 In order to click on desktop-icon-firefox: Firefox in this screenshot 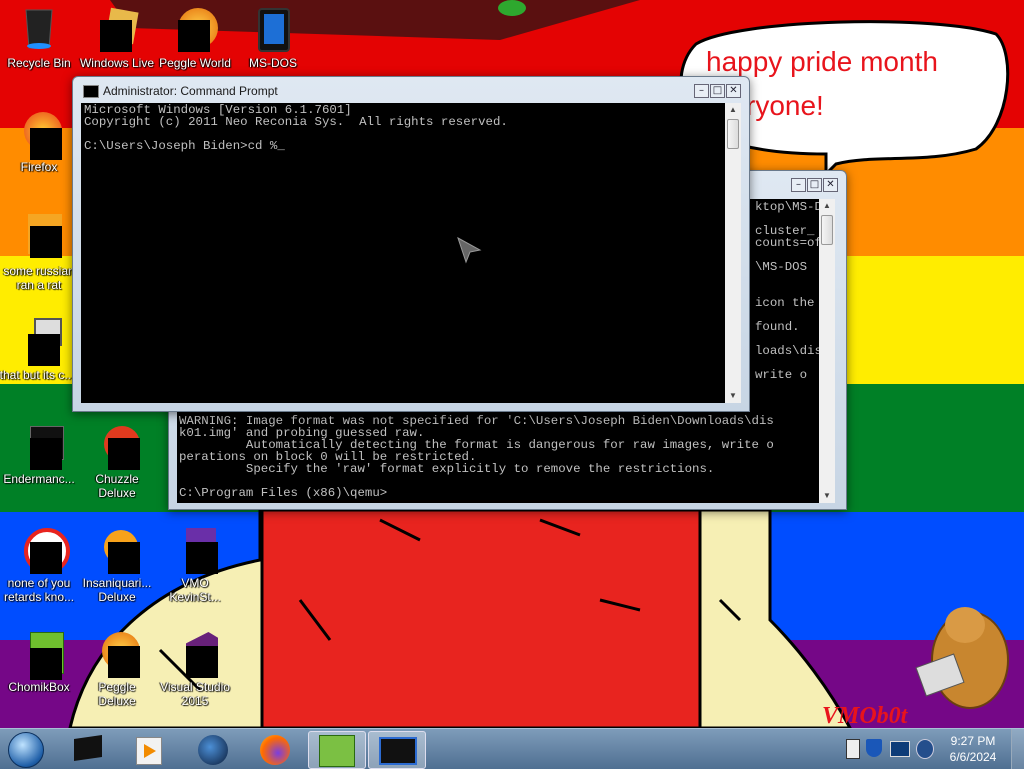, I will do `click(39, 142)`.